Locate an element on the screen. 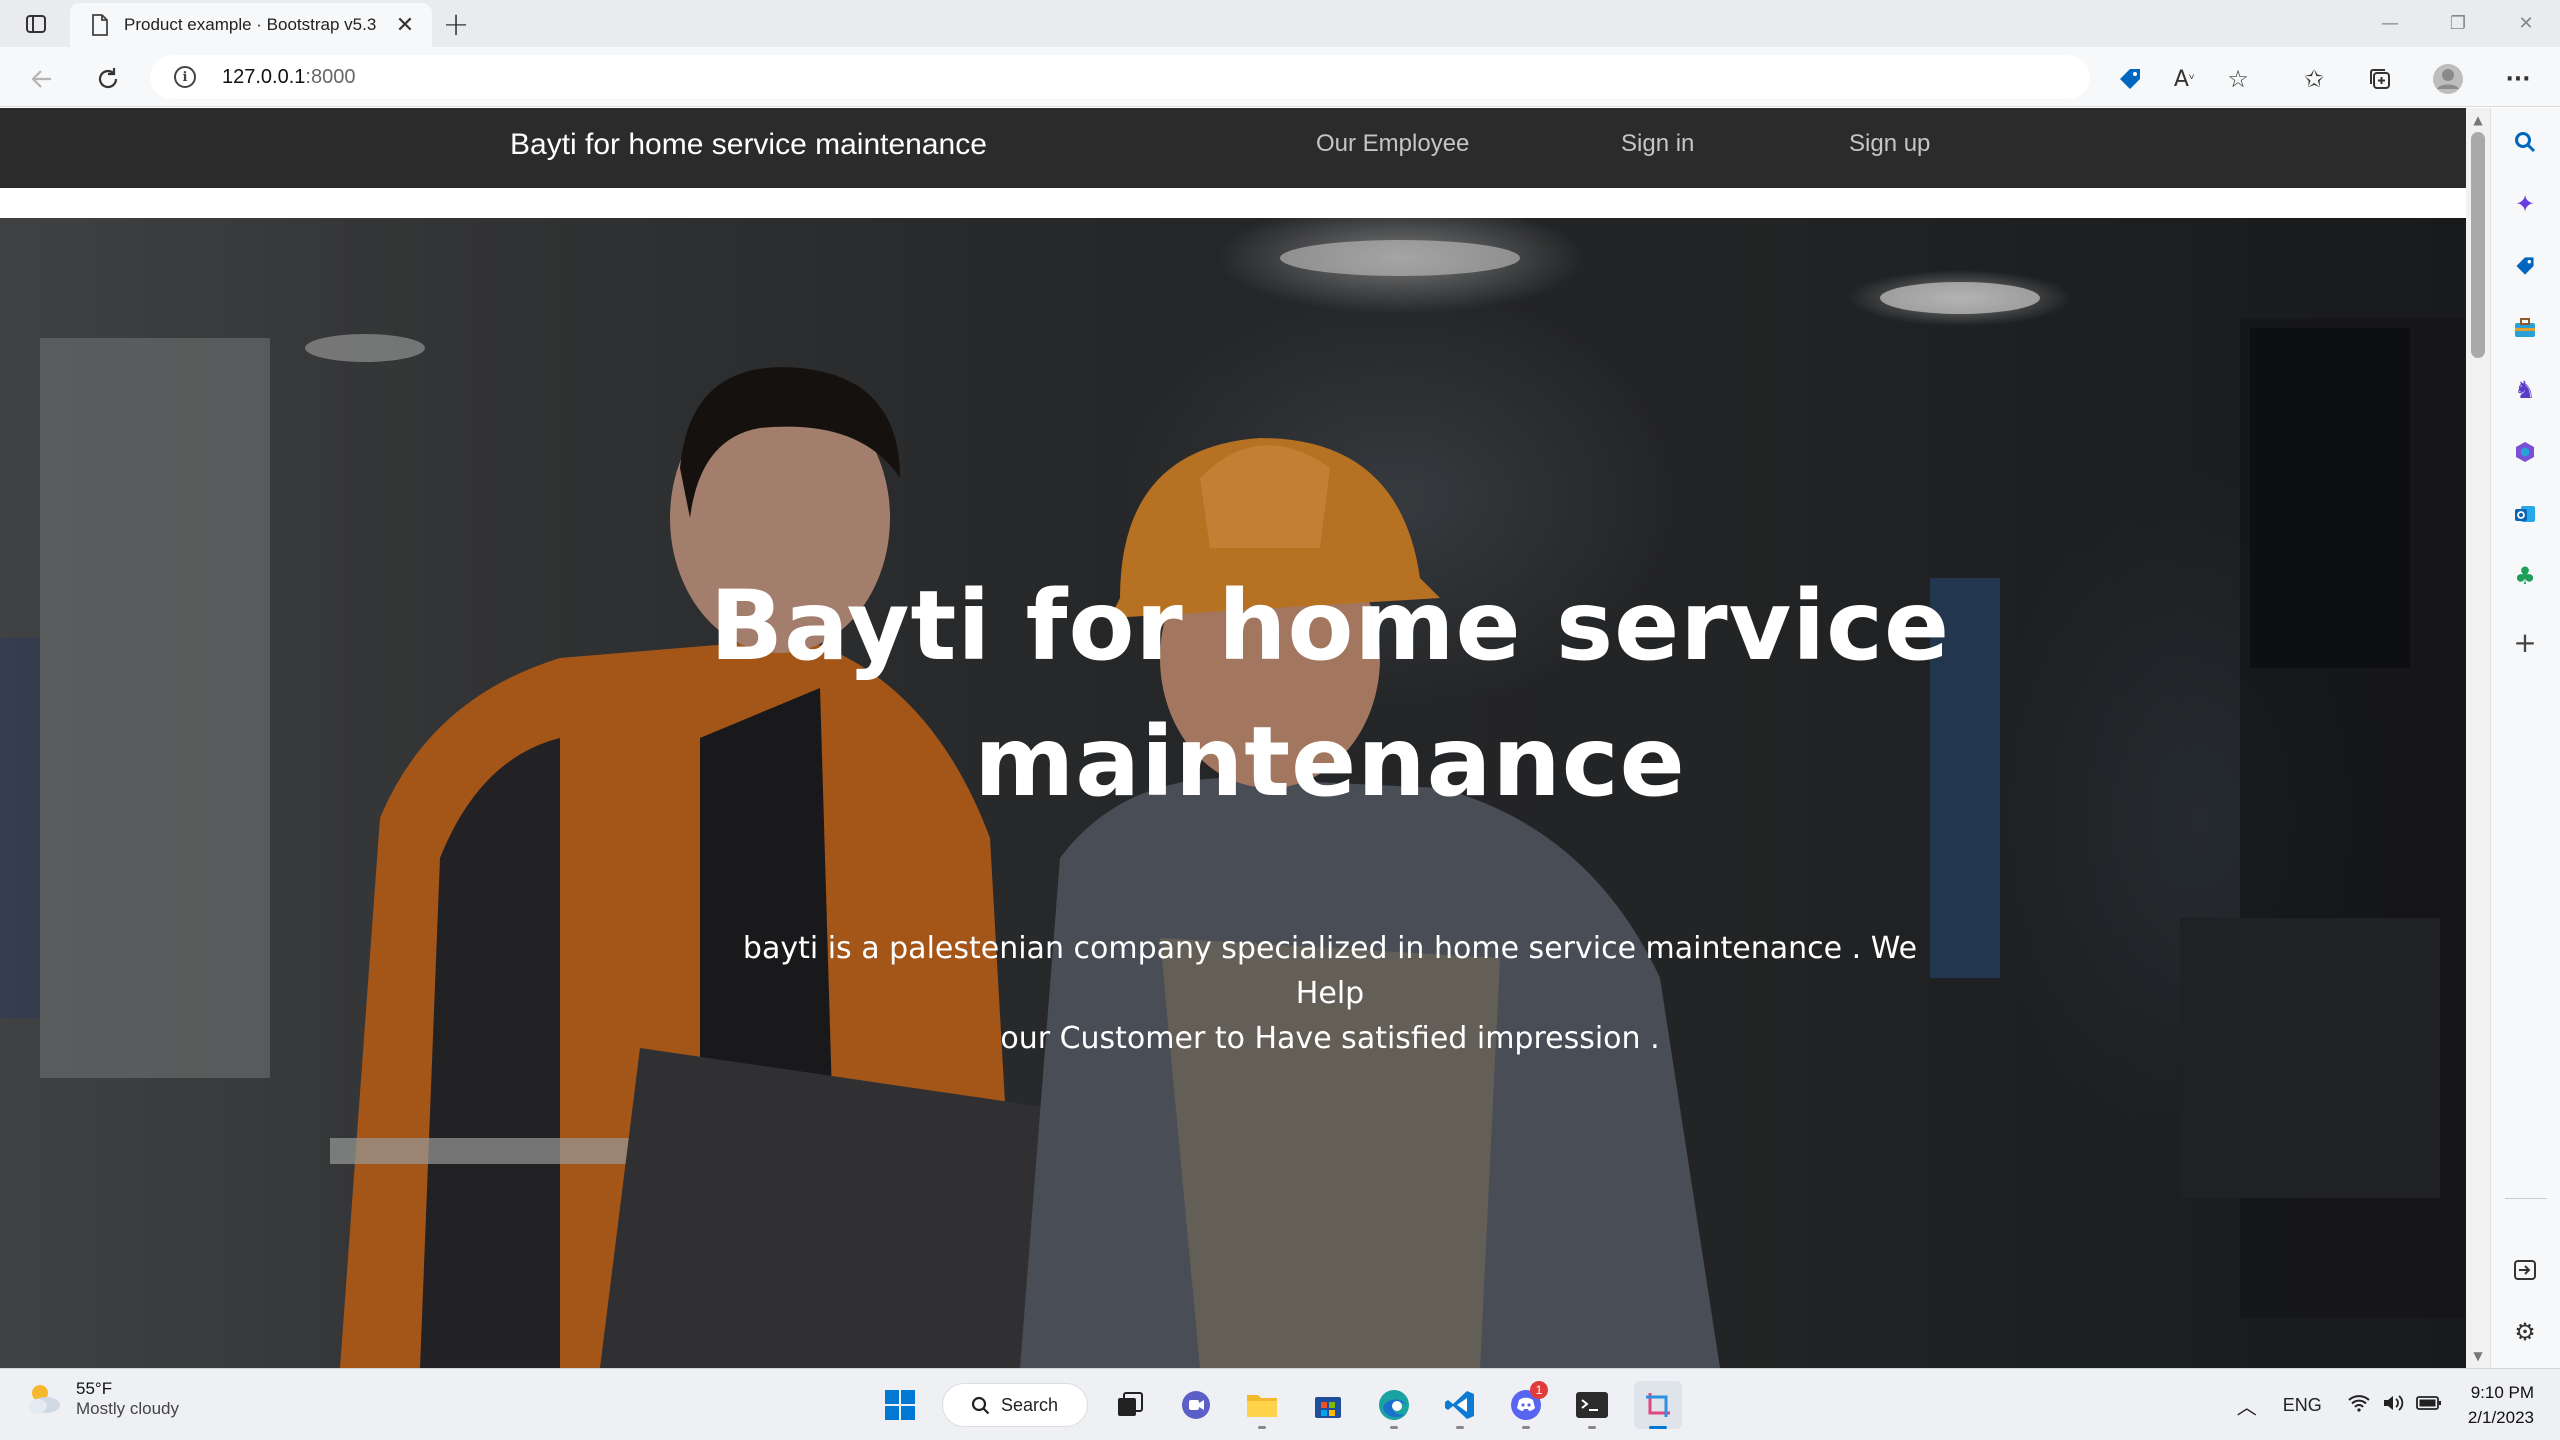  more-options-icon: ··· is located at coordinates (2518, 79).